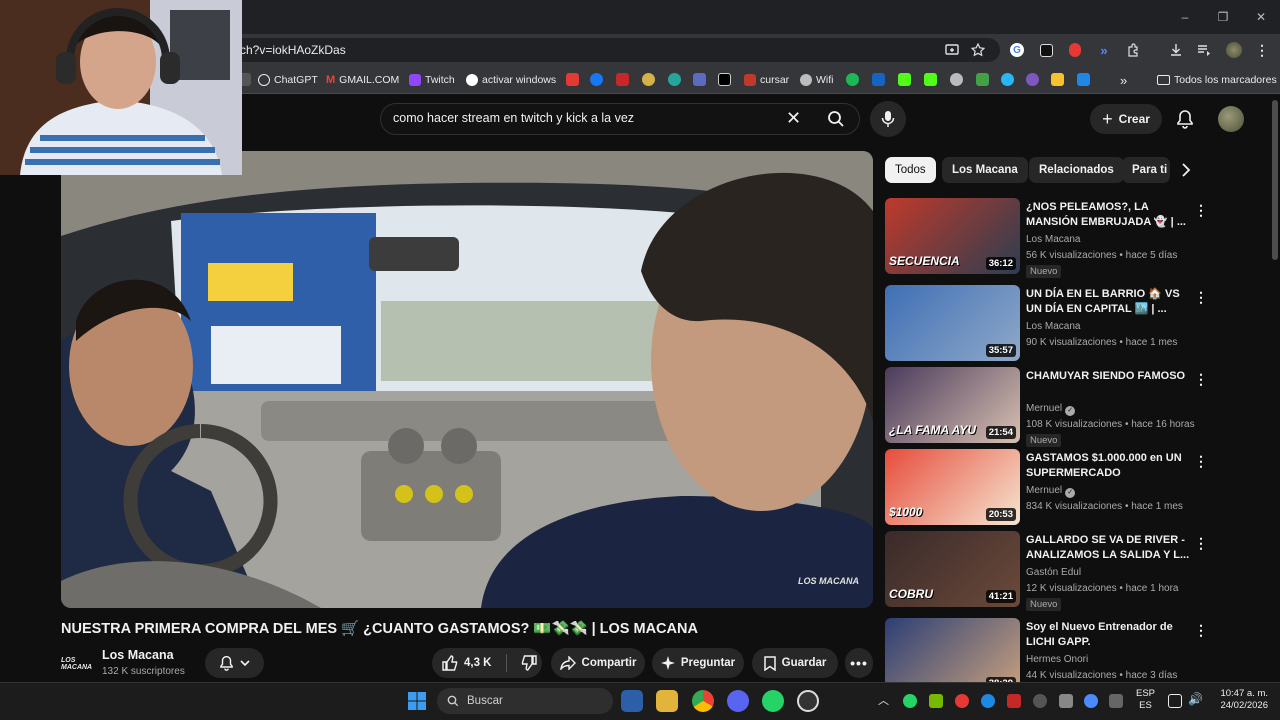 The width and height of the screenshot is (1280, 720). I want to click on video-thumbnail: 35:57, so click(952, 323).